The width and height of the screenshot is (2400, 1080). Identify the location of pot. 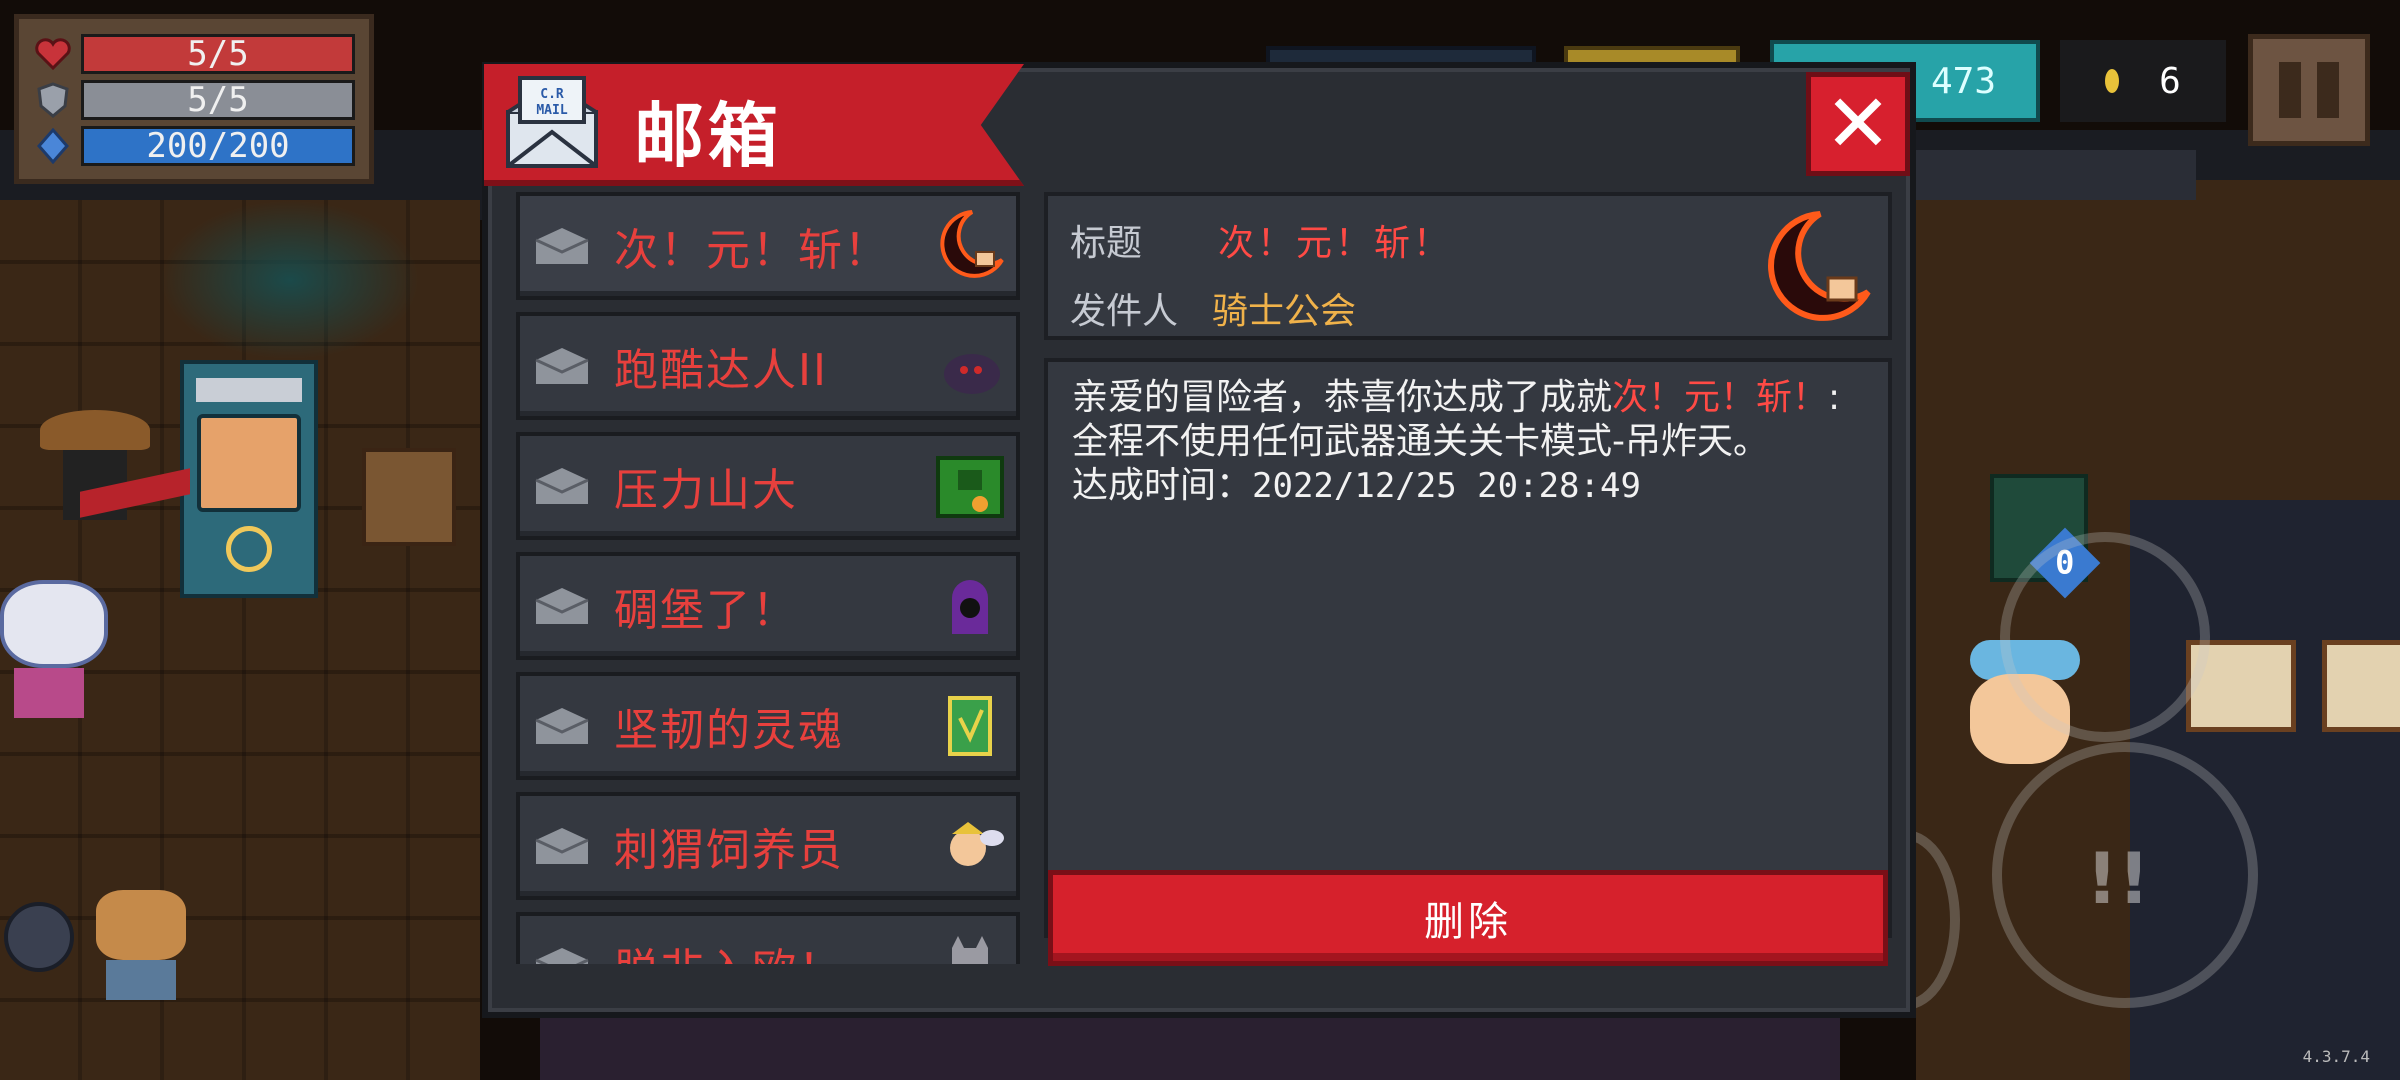
(39, 937).